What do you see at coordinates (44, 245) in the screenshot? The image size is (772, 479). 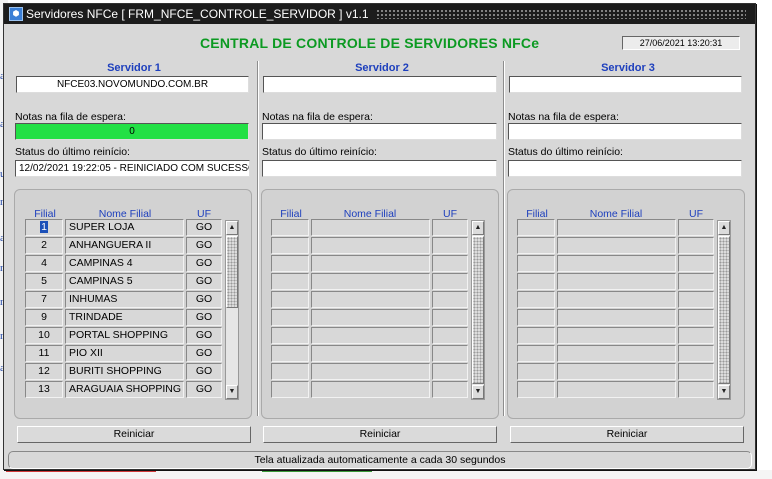 I see `row-filial-cell: 2` at bounding box center [44, 245].